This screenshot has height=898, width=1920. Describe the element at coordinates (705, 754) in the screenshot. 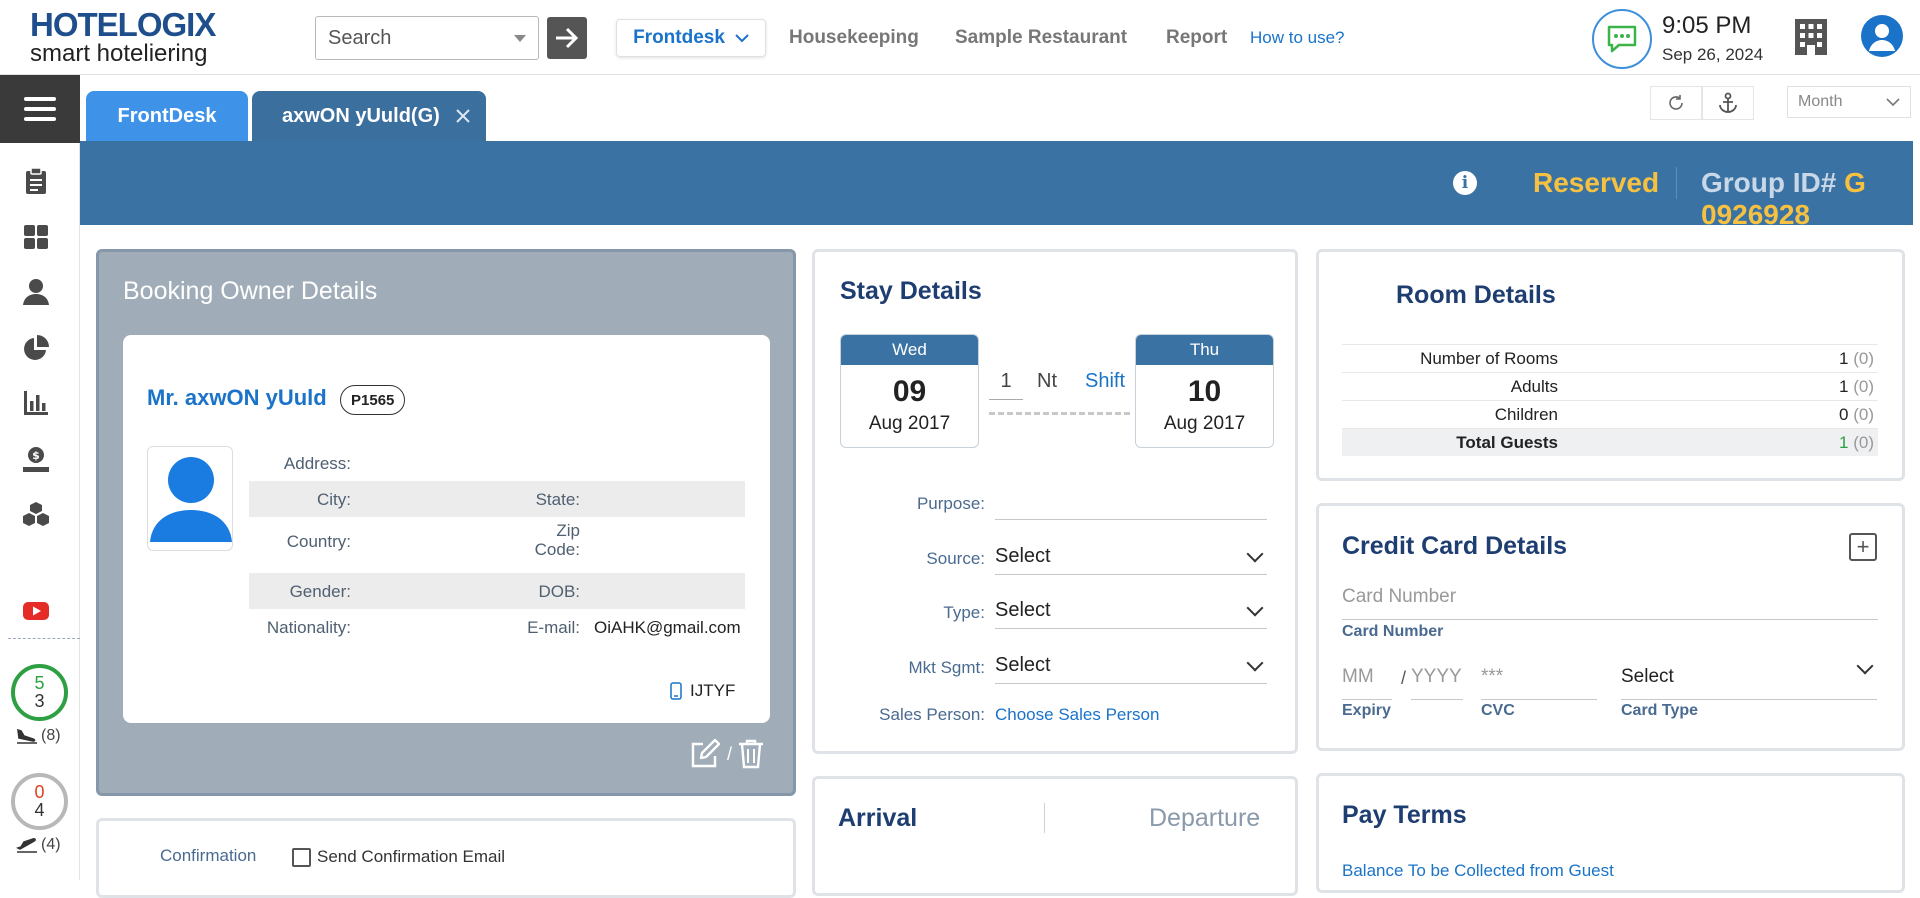

I see `edit-icon` at that location.